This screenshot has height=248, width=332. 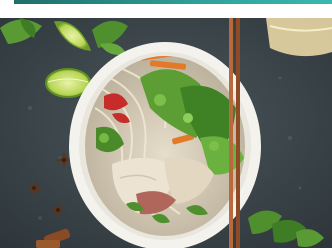 I want to click on spice-corner, so click(x=48, y=244).